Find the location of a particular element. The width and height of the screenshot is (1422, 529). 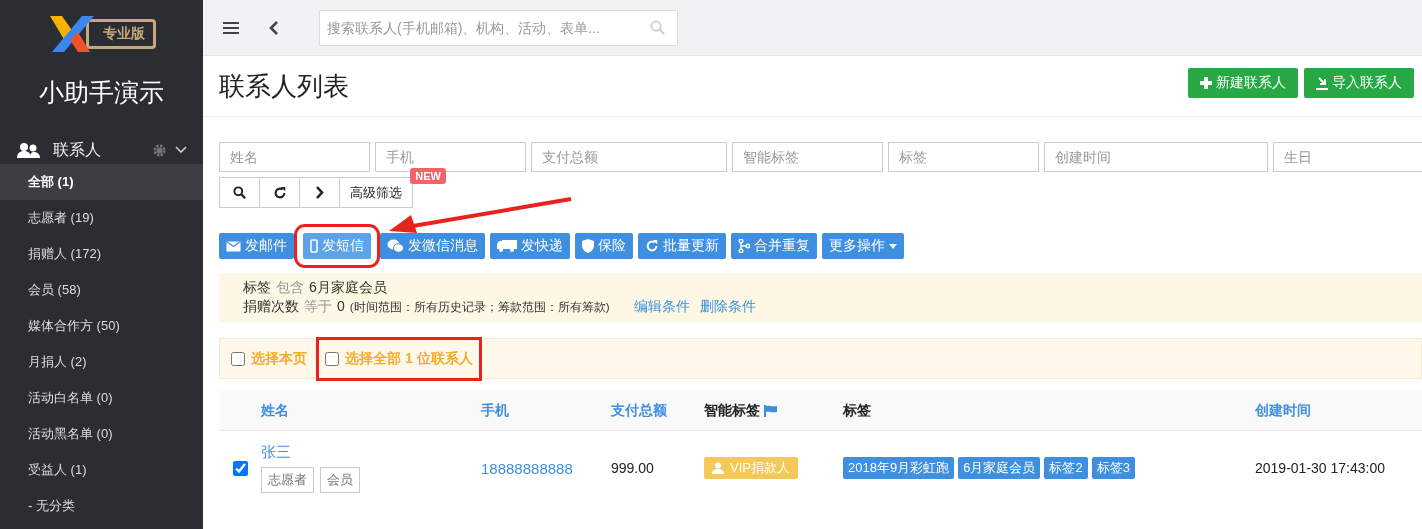

people-icon is located at coordinates (29, 150).